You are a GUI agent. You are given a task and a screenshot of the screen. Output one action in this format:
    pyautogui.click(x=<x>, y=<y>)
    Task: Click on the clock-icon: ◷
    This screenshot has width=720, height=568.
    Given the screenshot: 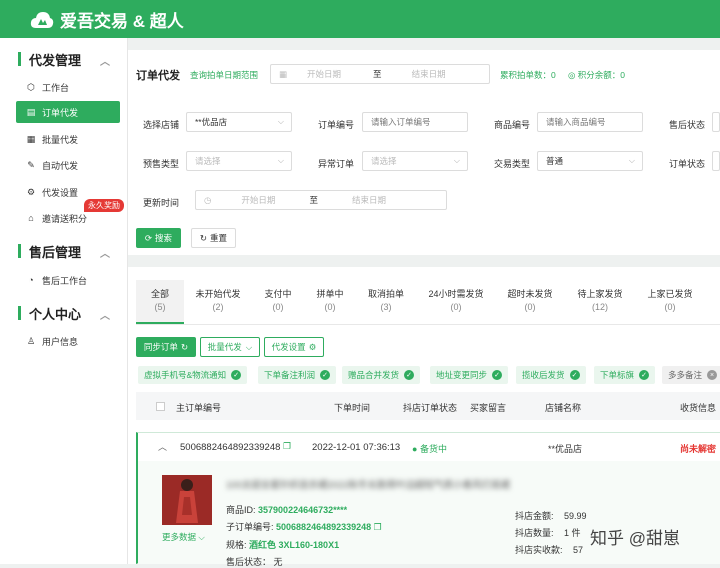 What is the action you would take?
    pyautogui.click(x=208, y=199)
    